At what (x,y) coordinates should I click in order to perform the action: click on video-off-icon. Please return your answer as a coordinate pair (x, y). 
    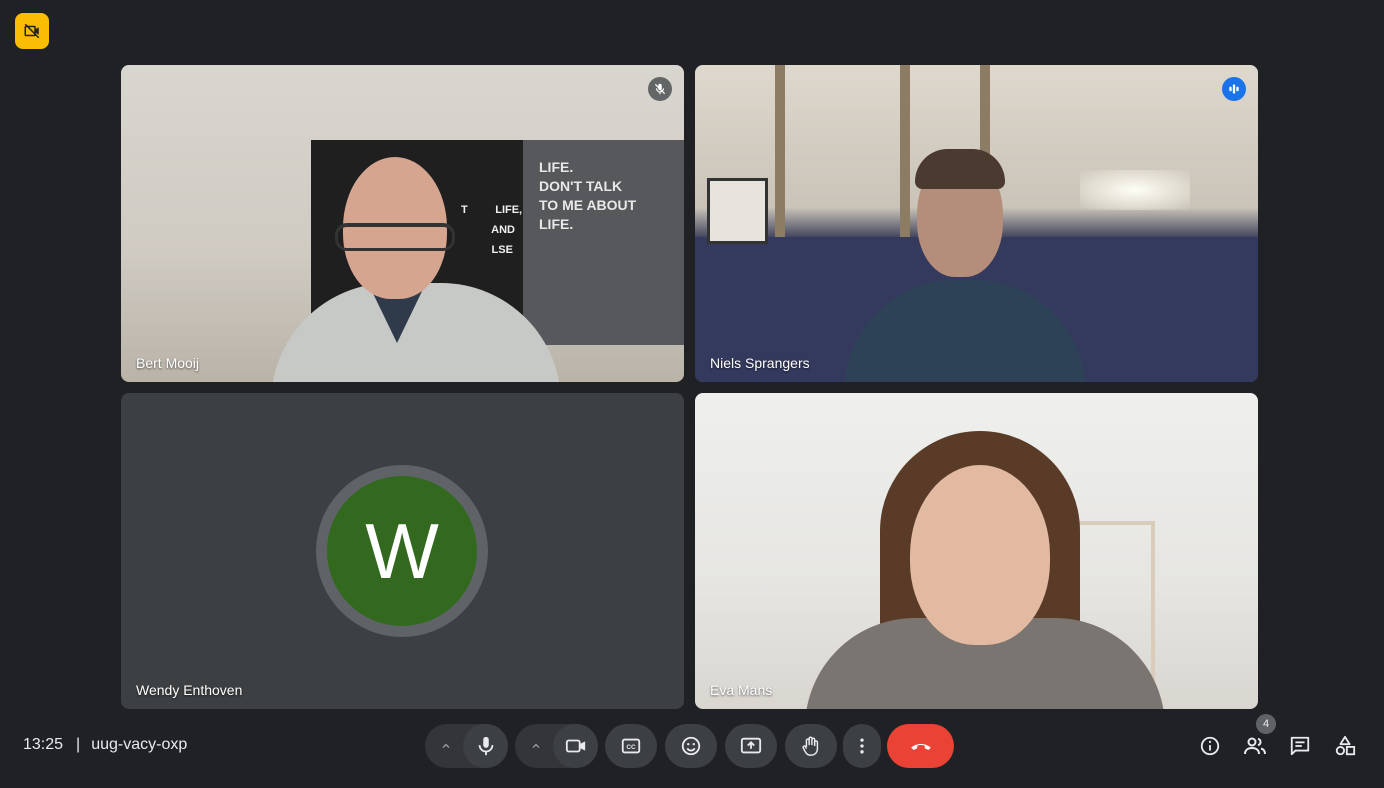
    Looking at the image, I should click on (32, 31).